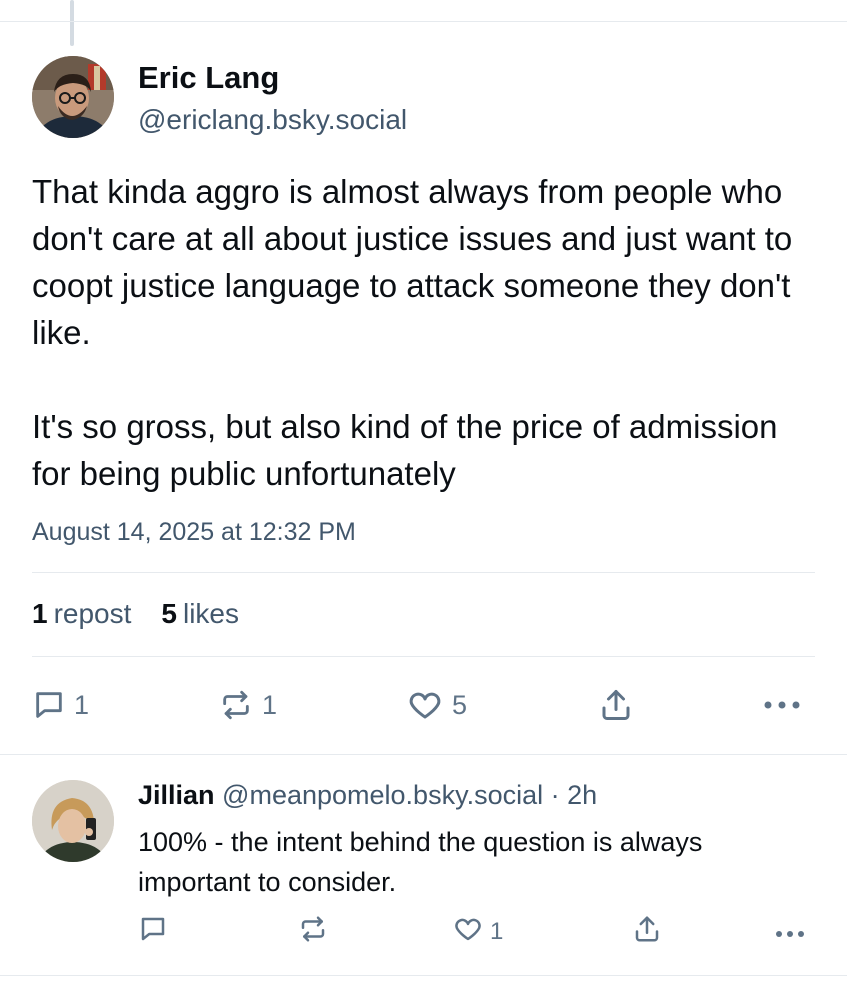 This screenshot has height=1000, width=847. I want to click on reply-button: 1, so click(60, 705).